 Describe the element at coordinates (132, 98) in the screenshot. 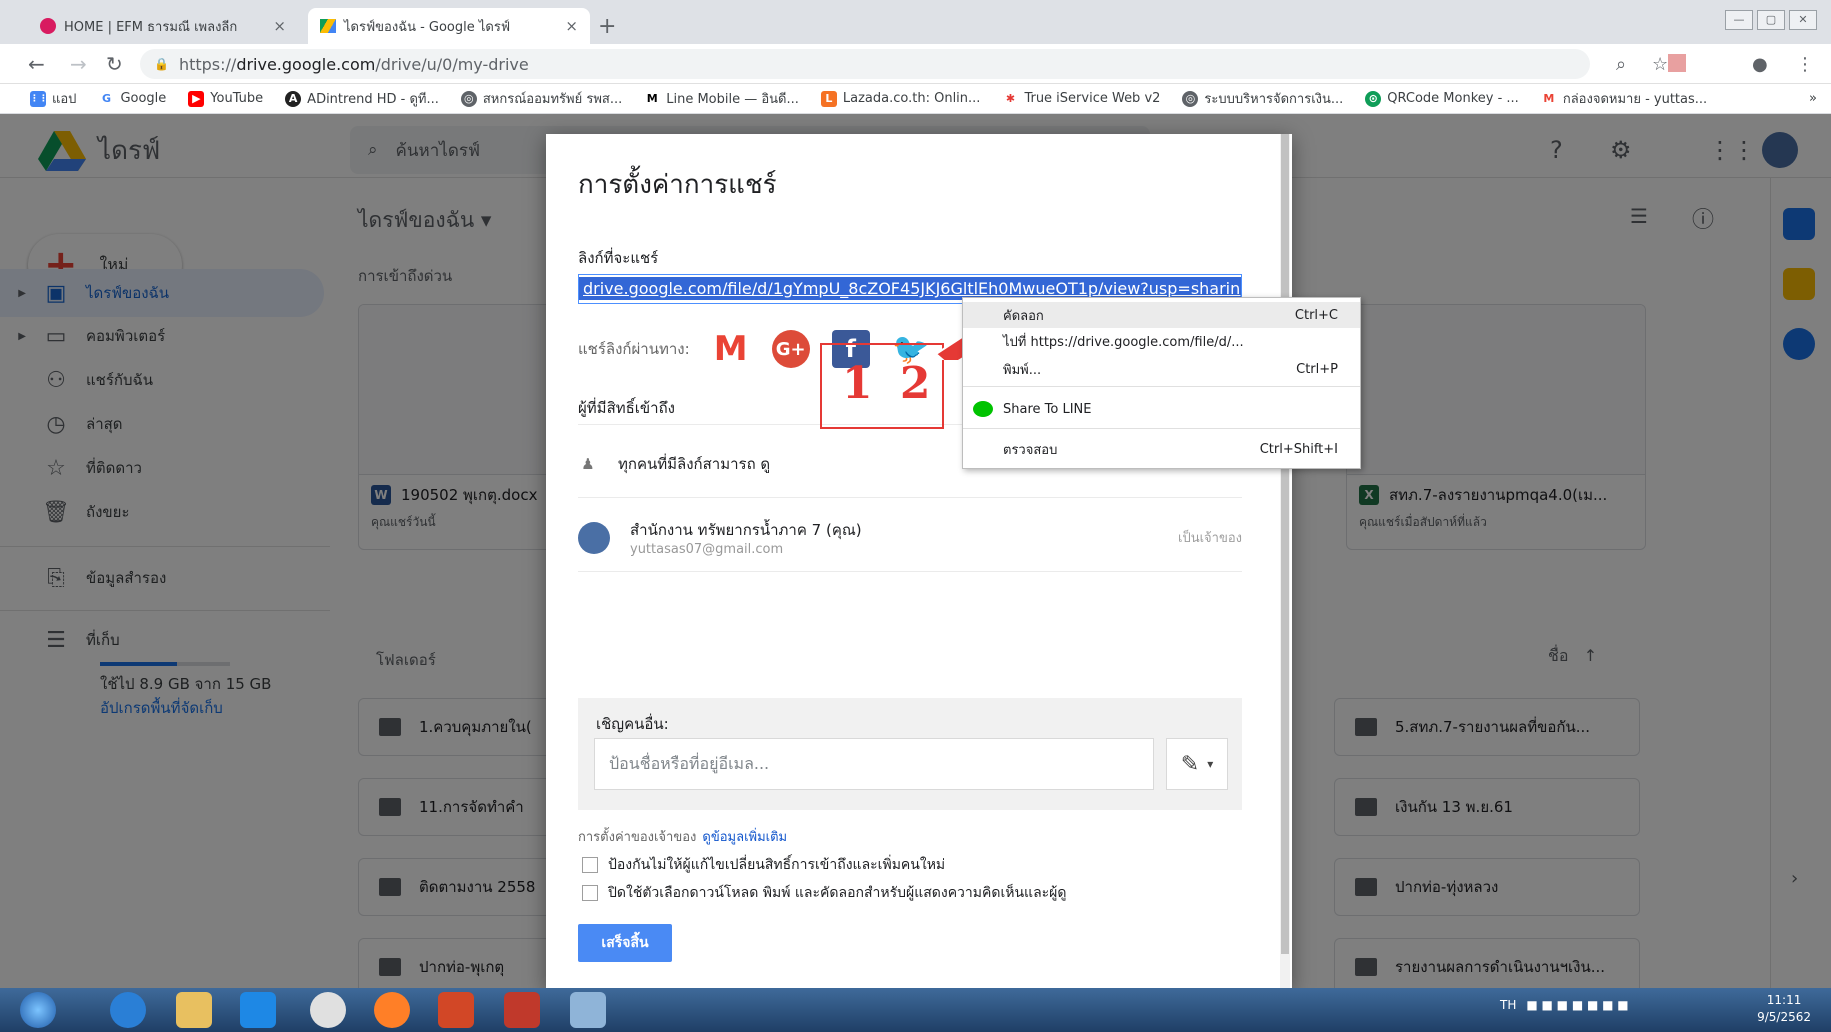

I see `bookmark-google: G Google` at that location.